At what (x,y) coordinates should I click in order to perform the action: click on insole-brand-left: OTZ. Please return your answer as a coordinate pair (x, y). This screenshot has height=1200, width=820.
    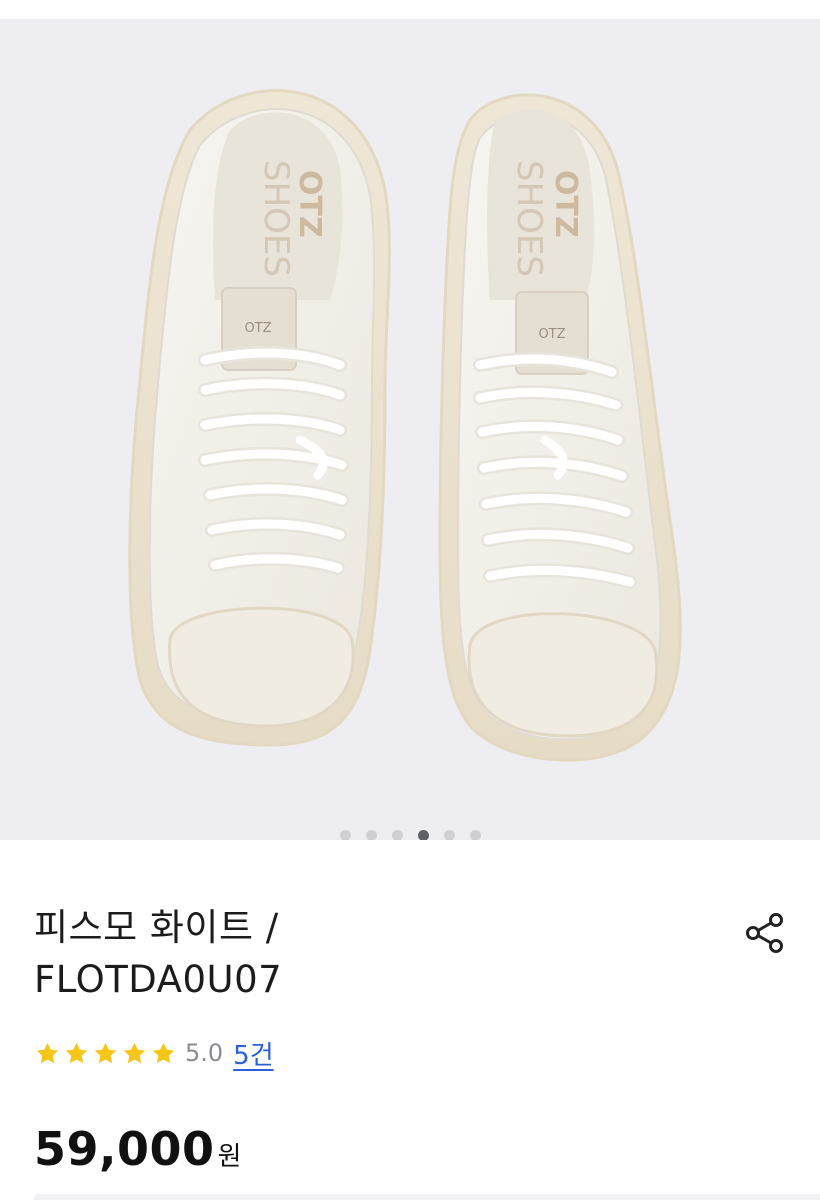
    Looking at the image, I should click on (309, 204).